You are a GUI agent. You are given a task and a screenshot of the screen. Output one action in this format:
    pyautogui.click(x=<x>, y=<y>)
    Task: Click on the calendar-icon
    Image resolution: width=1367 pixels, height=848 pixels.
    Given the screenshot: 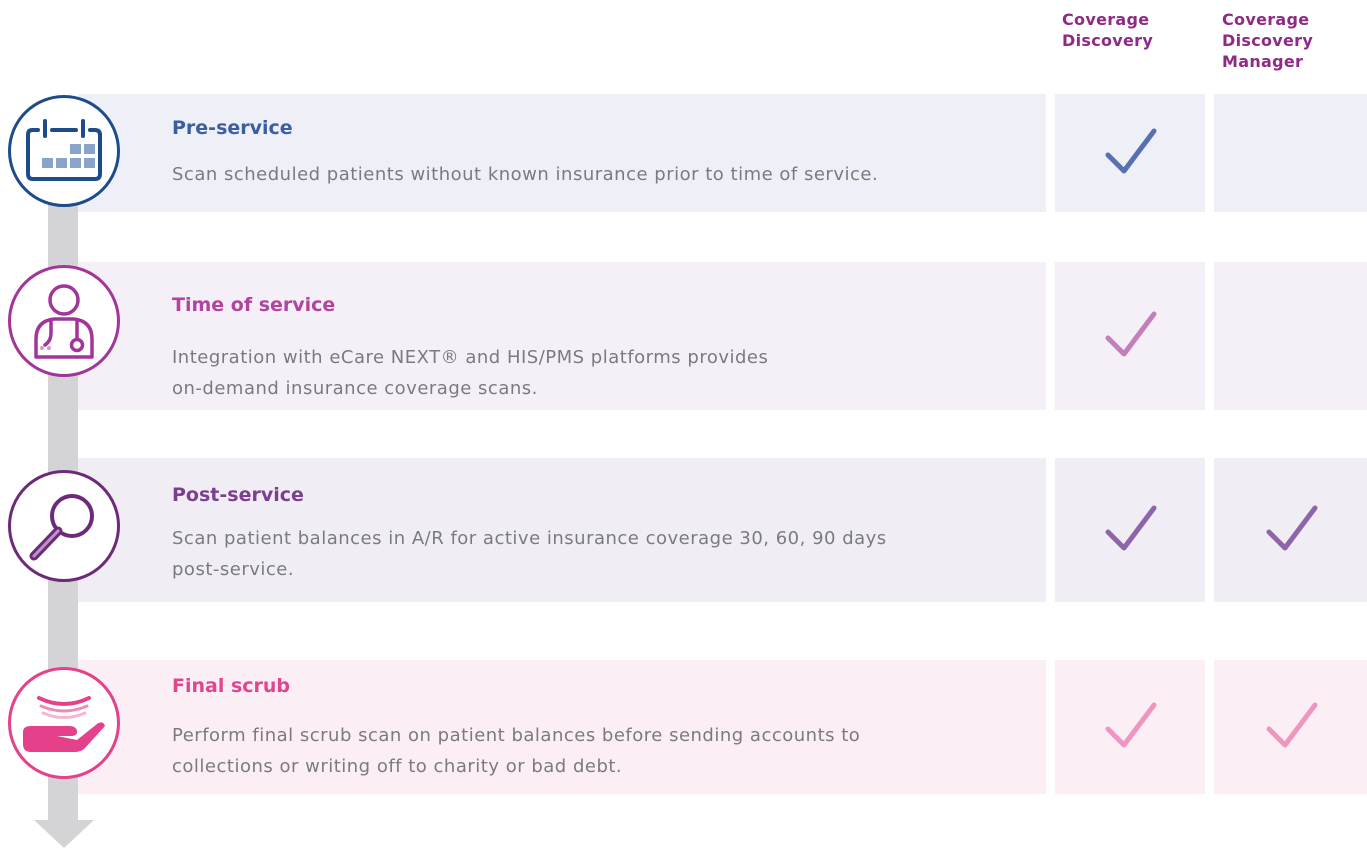 What is the action you would take?
    pyautogui.click(x=64, y=150)
    